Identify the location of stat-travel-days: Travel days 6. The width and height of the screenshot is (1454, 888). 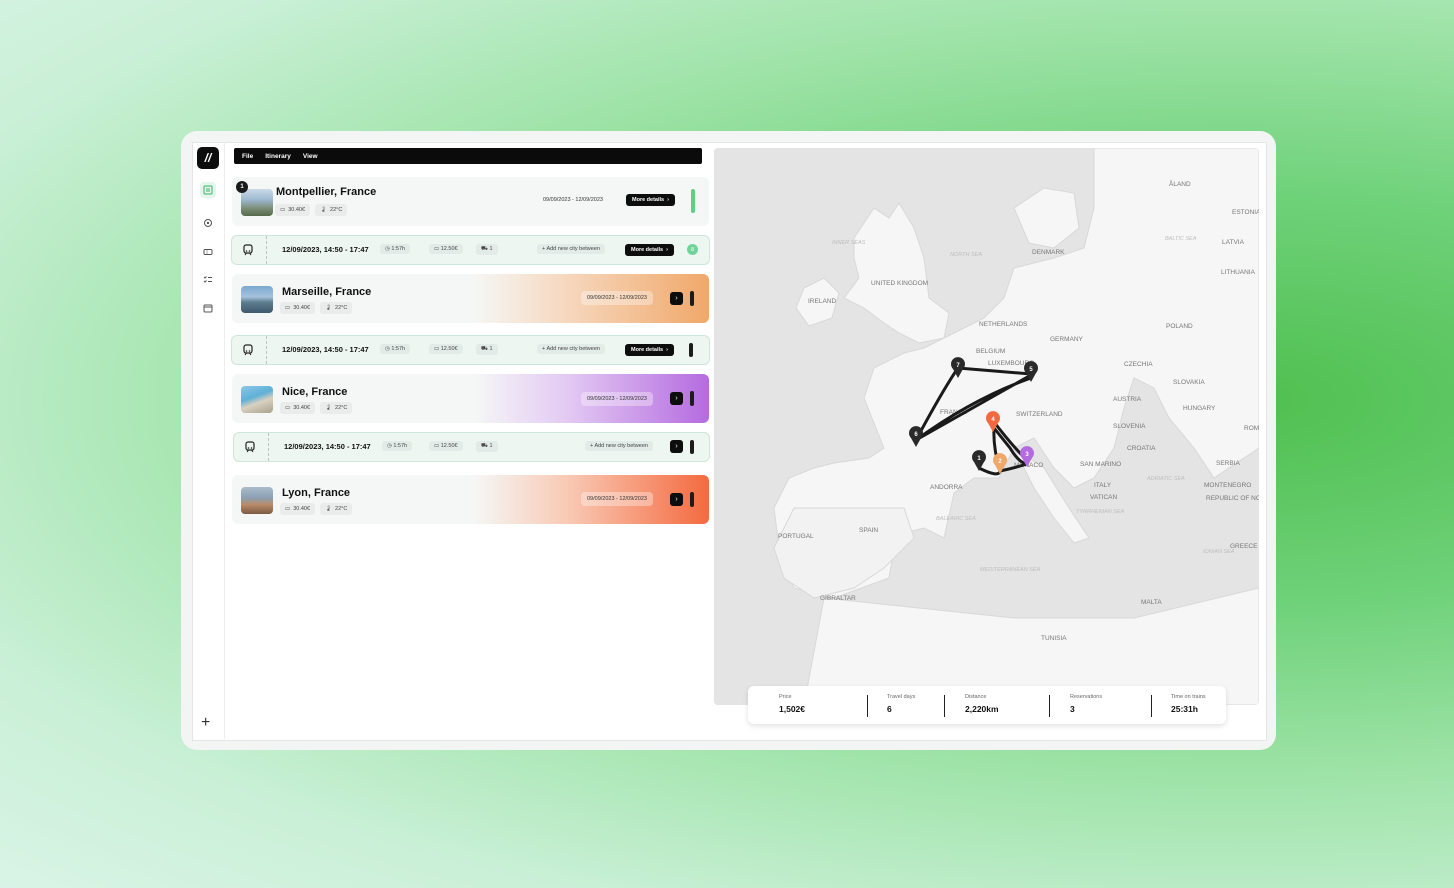
(901, 704).